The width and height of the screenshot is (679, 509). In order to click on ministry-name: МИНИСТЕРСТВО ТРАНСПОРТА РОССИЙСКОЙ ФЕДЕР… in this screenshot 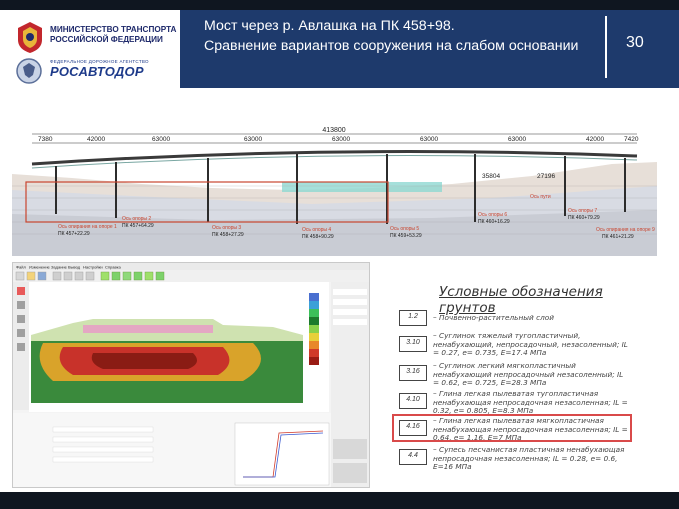, I will do `click(113, 35)`.